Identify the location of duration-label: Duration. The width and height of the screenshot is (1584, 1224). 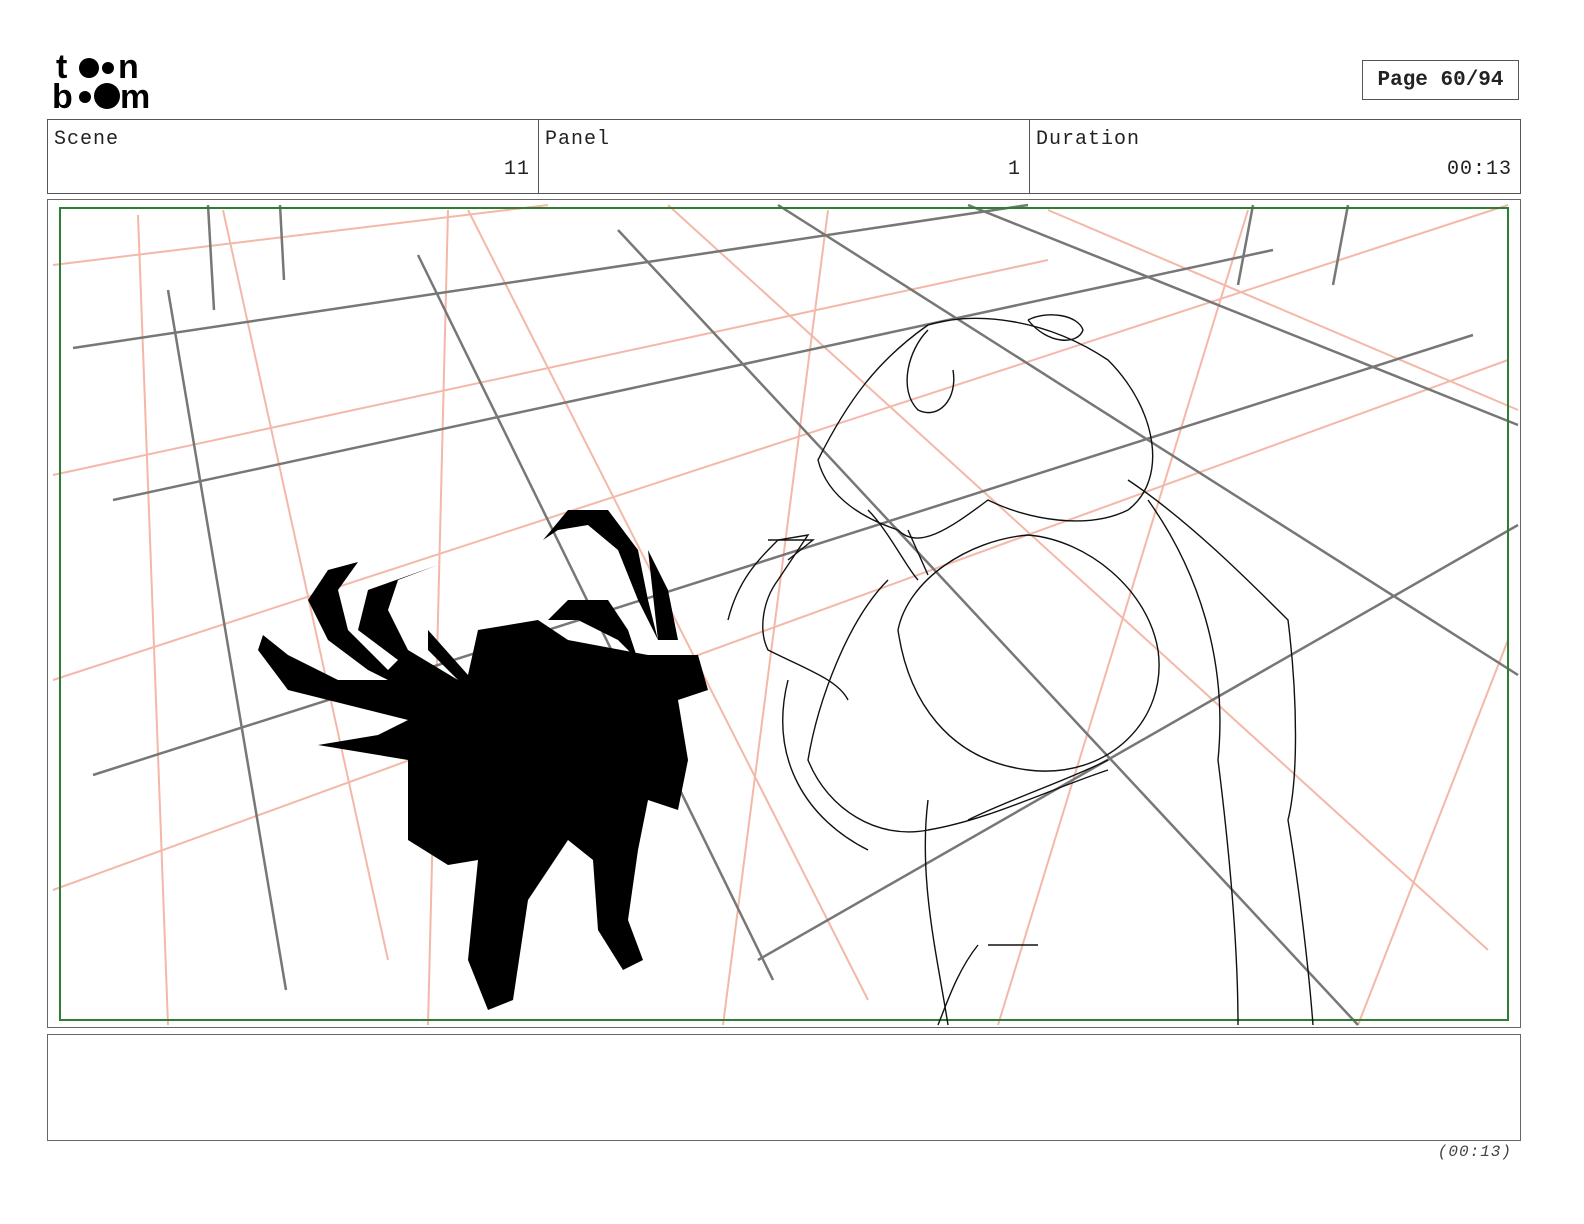
(1088, 139).